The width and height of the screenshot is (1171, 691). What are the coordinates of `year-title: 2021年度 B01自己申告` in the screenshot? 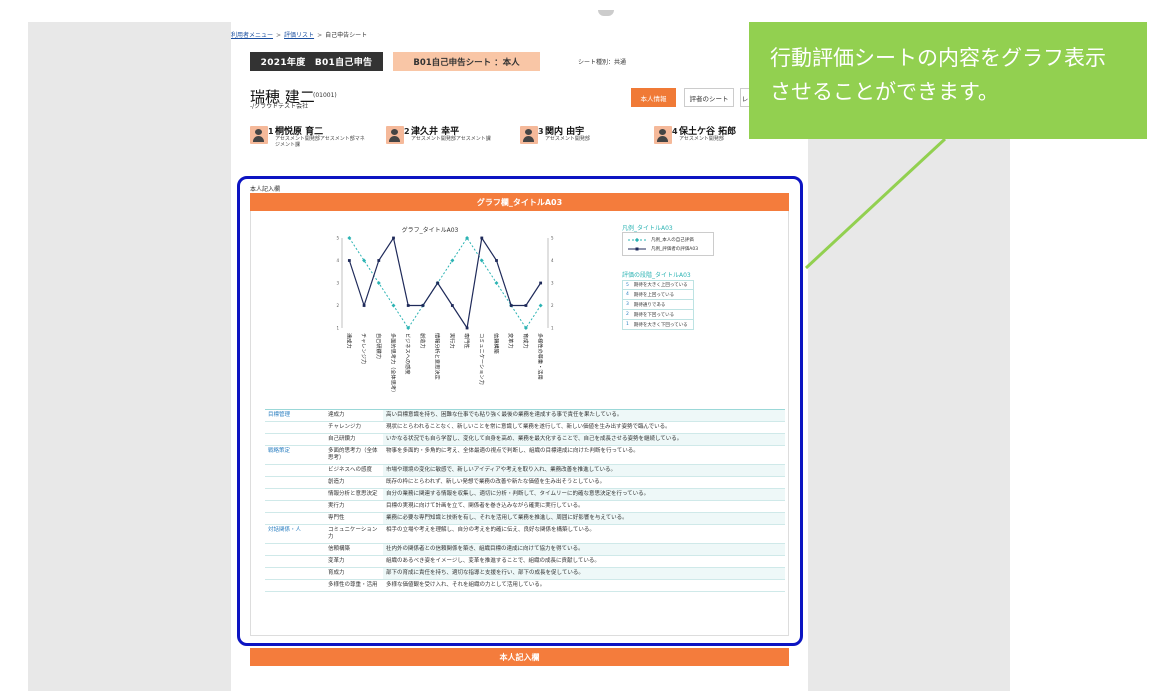 It's located at (316, 61).